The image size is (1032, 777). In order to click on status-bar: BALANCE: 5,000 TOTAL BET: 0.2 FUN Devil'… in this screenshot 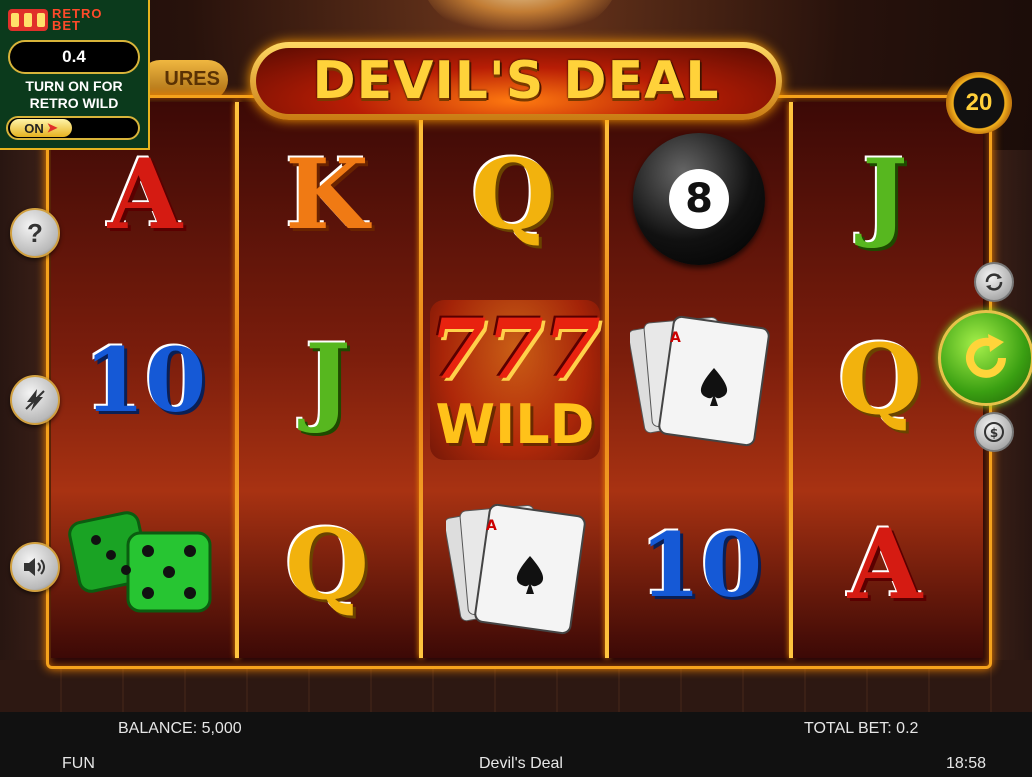, I will do `click(516, 744)`.